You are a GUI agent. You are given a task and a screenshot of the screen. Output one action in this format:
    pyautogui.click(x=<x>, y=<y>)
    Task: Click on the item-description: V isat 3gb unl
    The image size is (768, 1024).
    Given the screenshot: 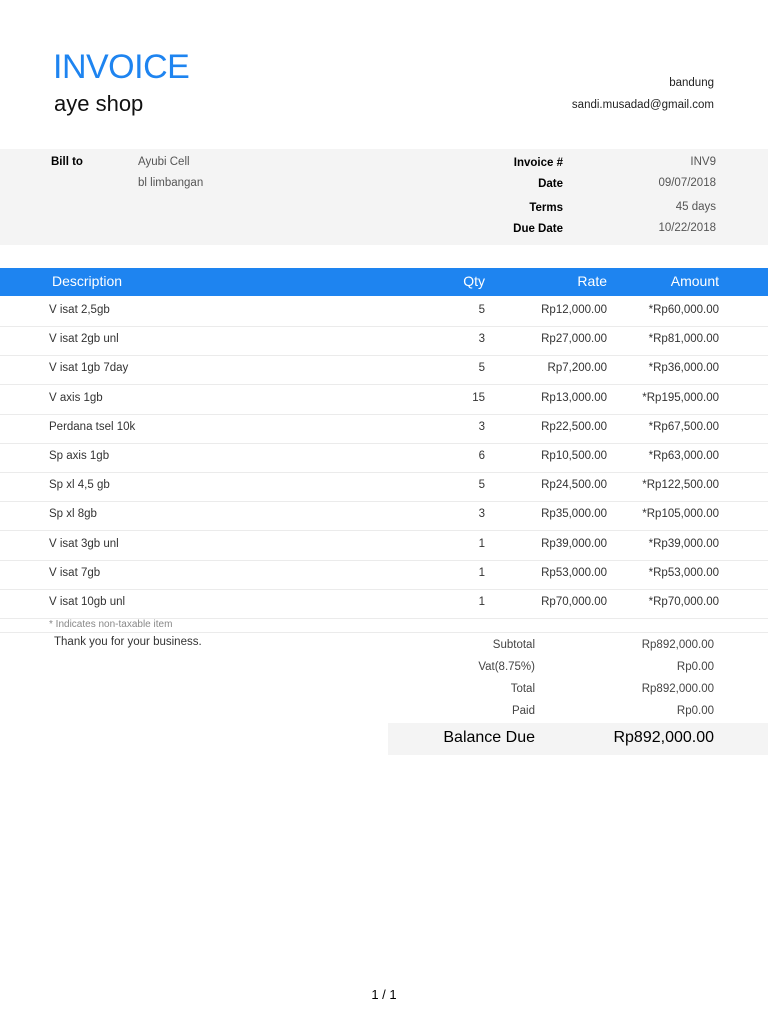 What is the action you would take?
    pyautogui.click(x=84, y=543)
    